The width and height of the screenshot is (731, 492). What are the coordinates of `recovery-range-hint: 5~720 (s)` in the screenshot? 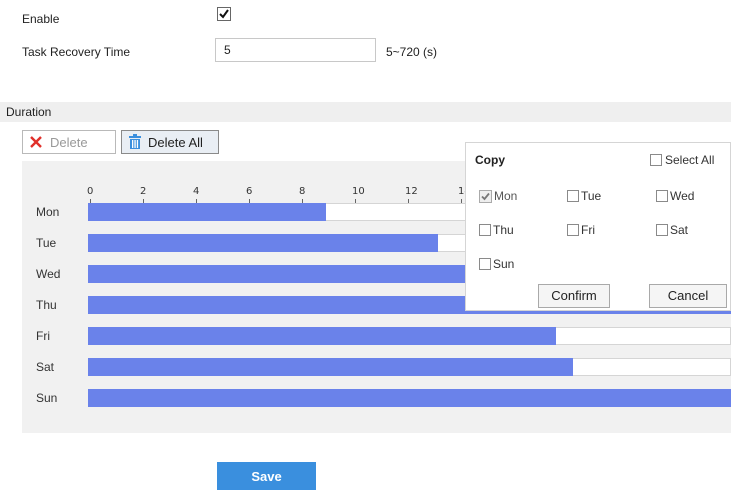 It's located at (412, 52).